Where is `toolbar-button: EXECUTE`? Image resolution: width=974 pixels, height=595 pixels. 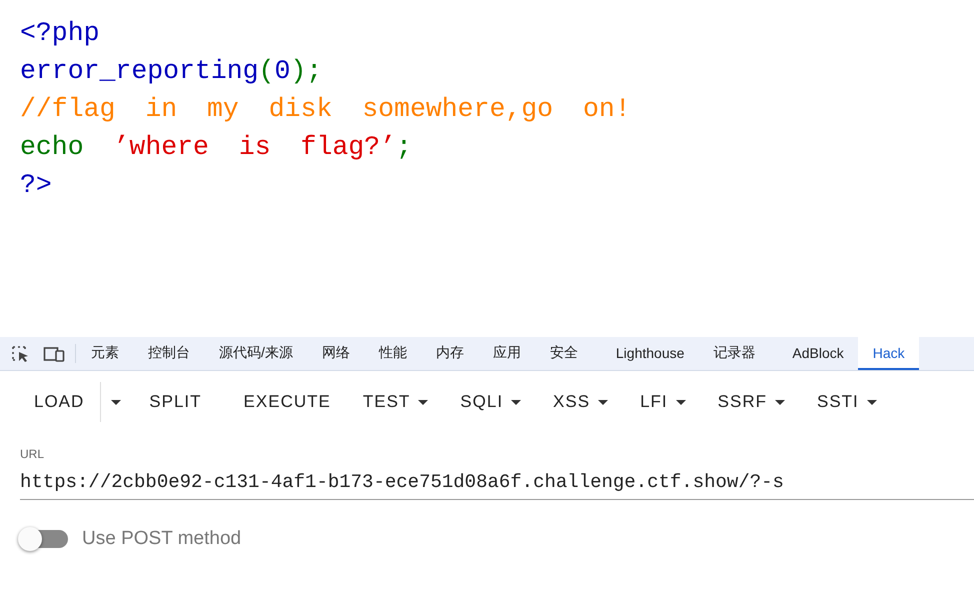
toolbar-button: EXECUTE is located at coordinates (287, 402).